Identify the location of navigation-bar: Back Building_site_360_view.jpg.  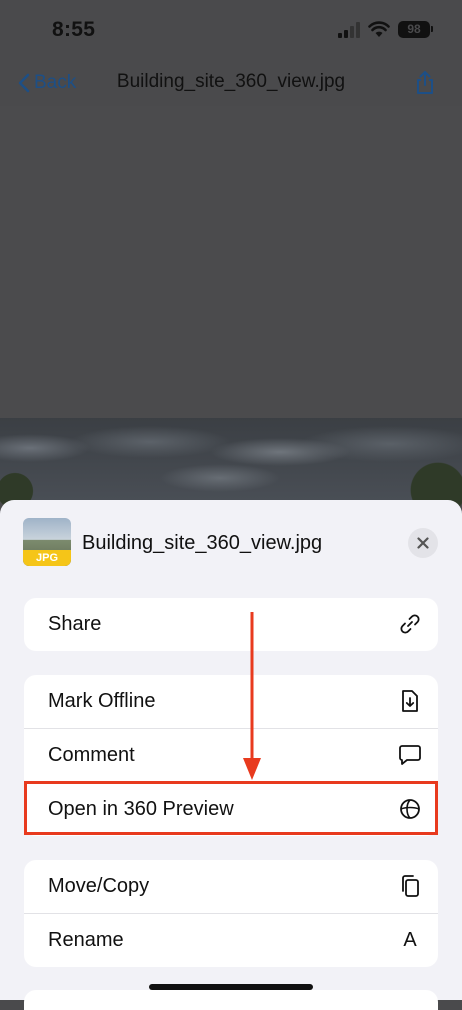
(231, 83).